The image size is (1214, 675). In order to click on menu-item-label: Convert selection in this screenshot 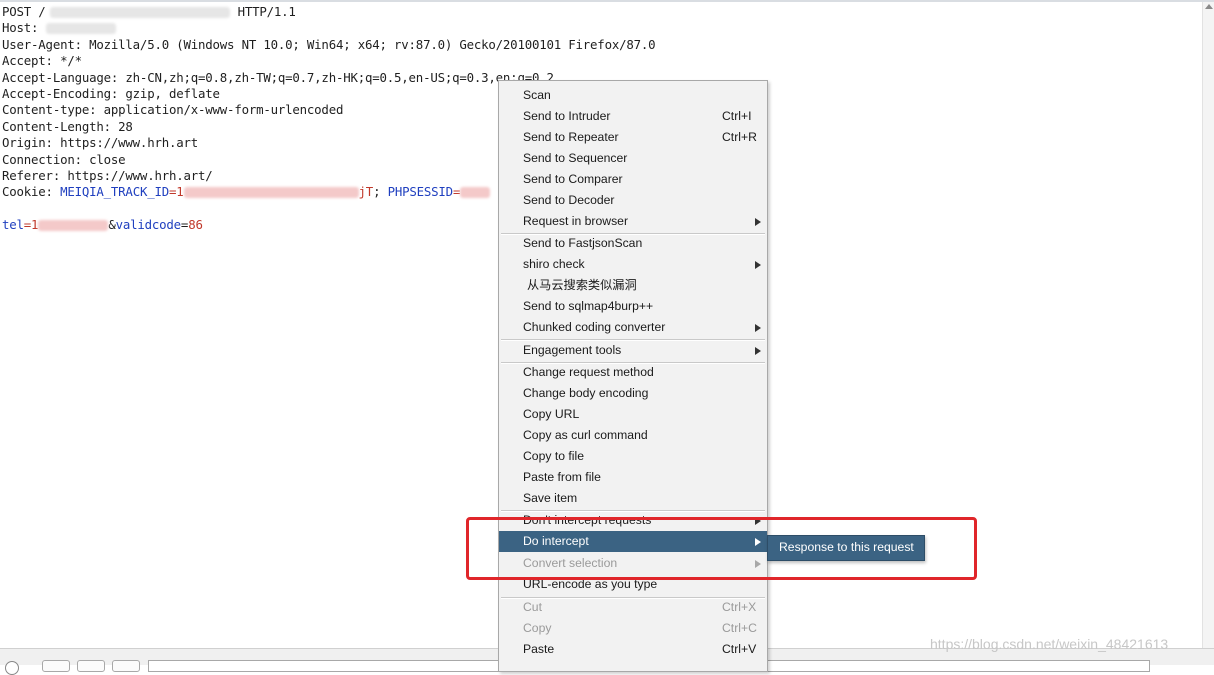, I will do `click(570, 563)`.